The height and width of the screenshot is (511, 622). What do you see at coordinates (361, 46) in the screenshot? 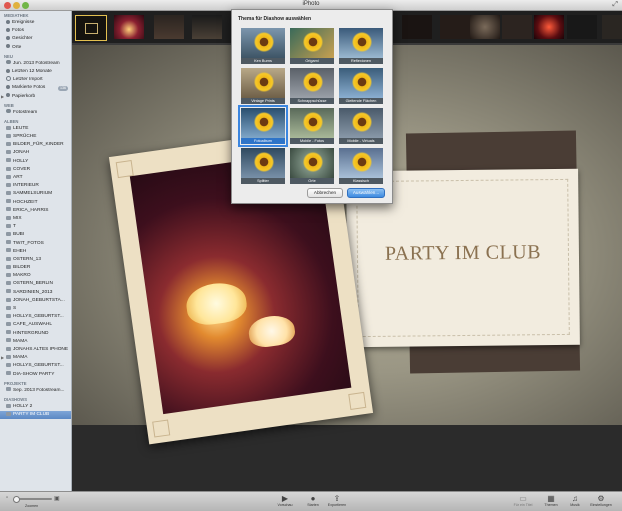
I see `theme-option: Reflexionen` at bounding box center [361, 46].